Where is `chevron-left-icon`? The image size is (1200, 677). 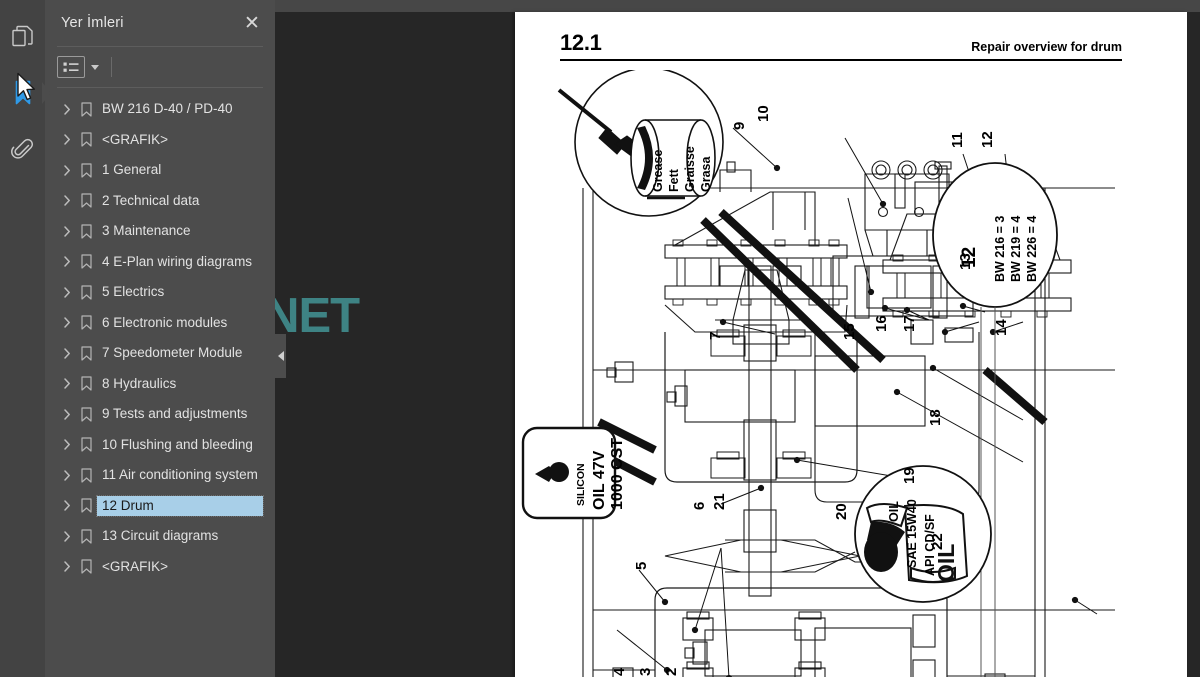 chevron-left-icon is located at coordinates (280, 356).